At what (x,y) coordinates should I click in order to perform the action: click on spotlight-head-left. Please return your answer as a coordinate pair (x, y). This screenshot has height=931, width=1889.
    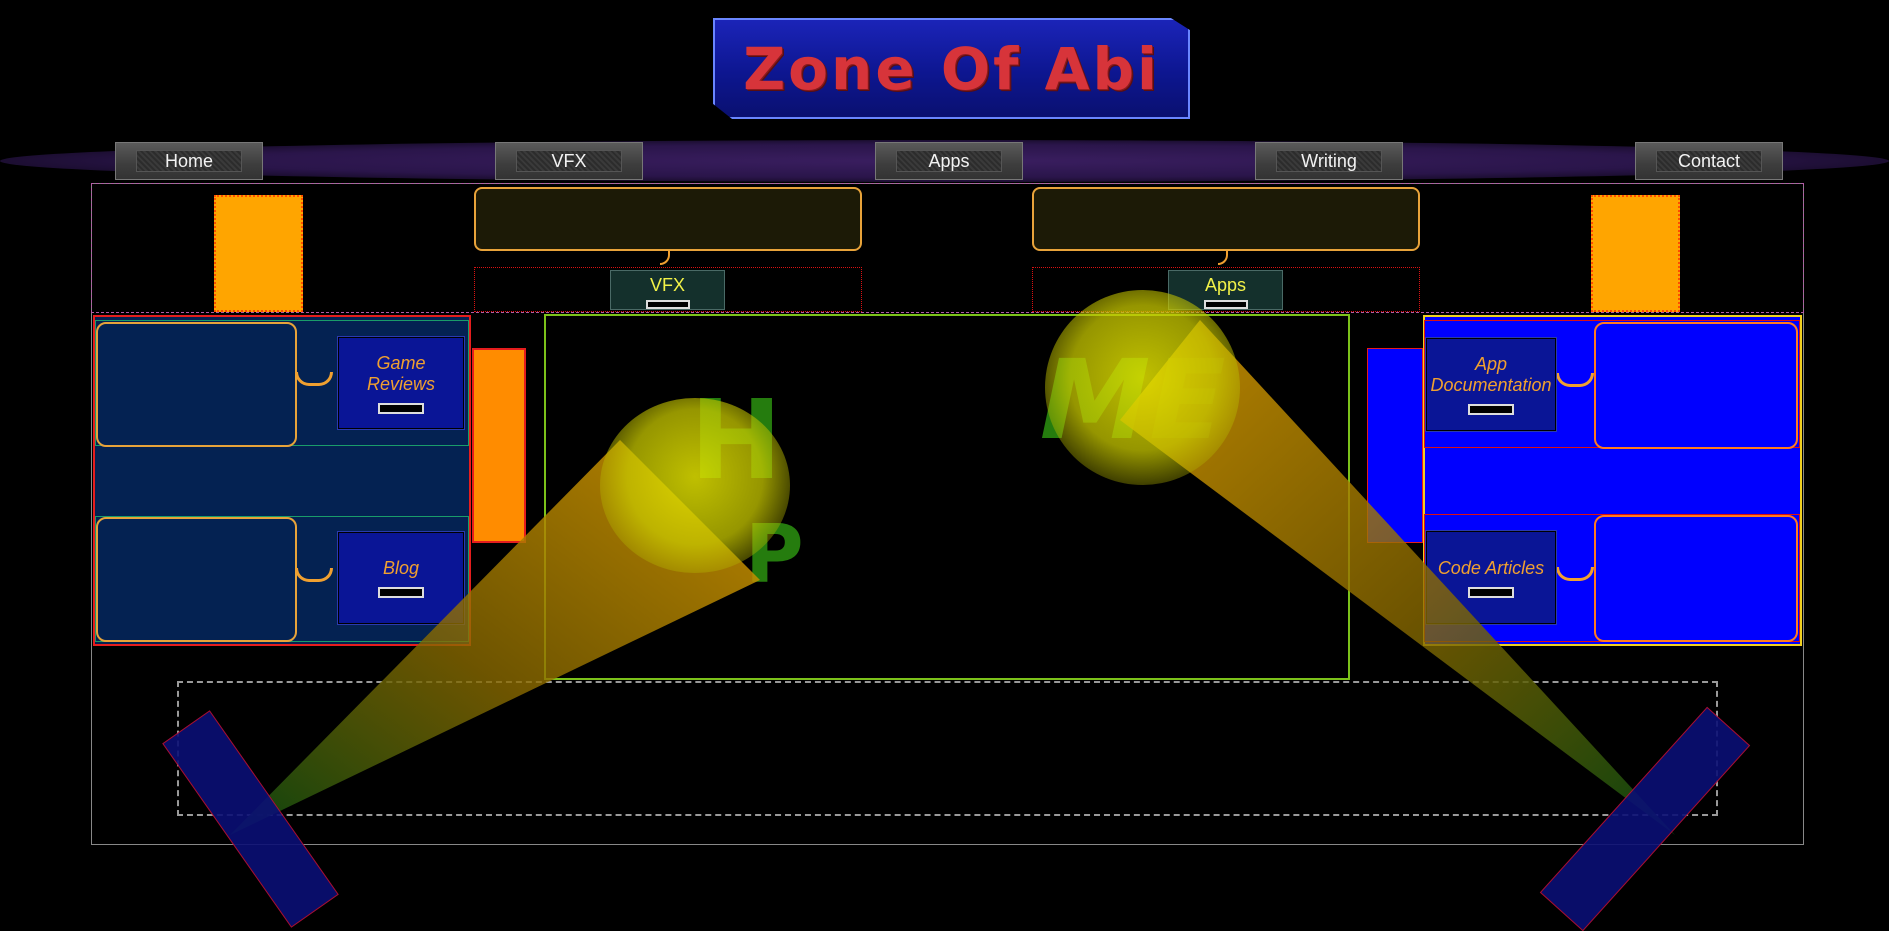
    Looking at the image, I should click on (695, 485).